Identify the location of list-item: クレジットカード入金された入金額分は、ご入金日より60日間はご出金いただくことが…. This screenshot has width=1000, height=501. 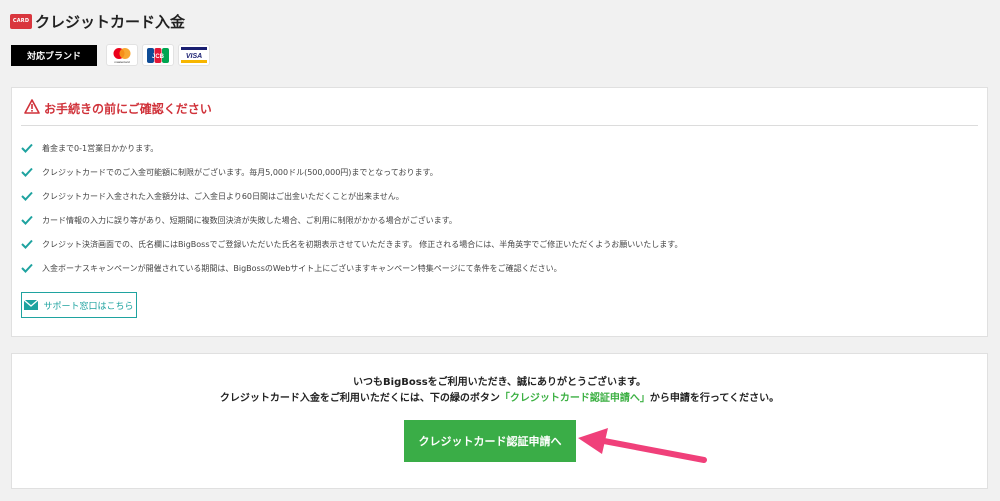
(351, 196).